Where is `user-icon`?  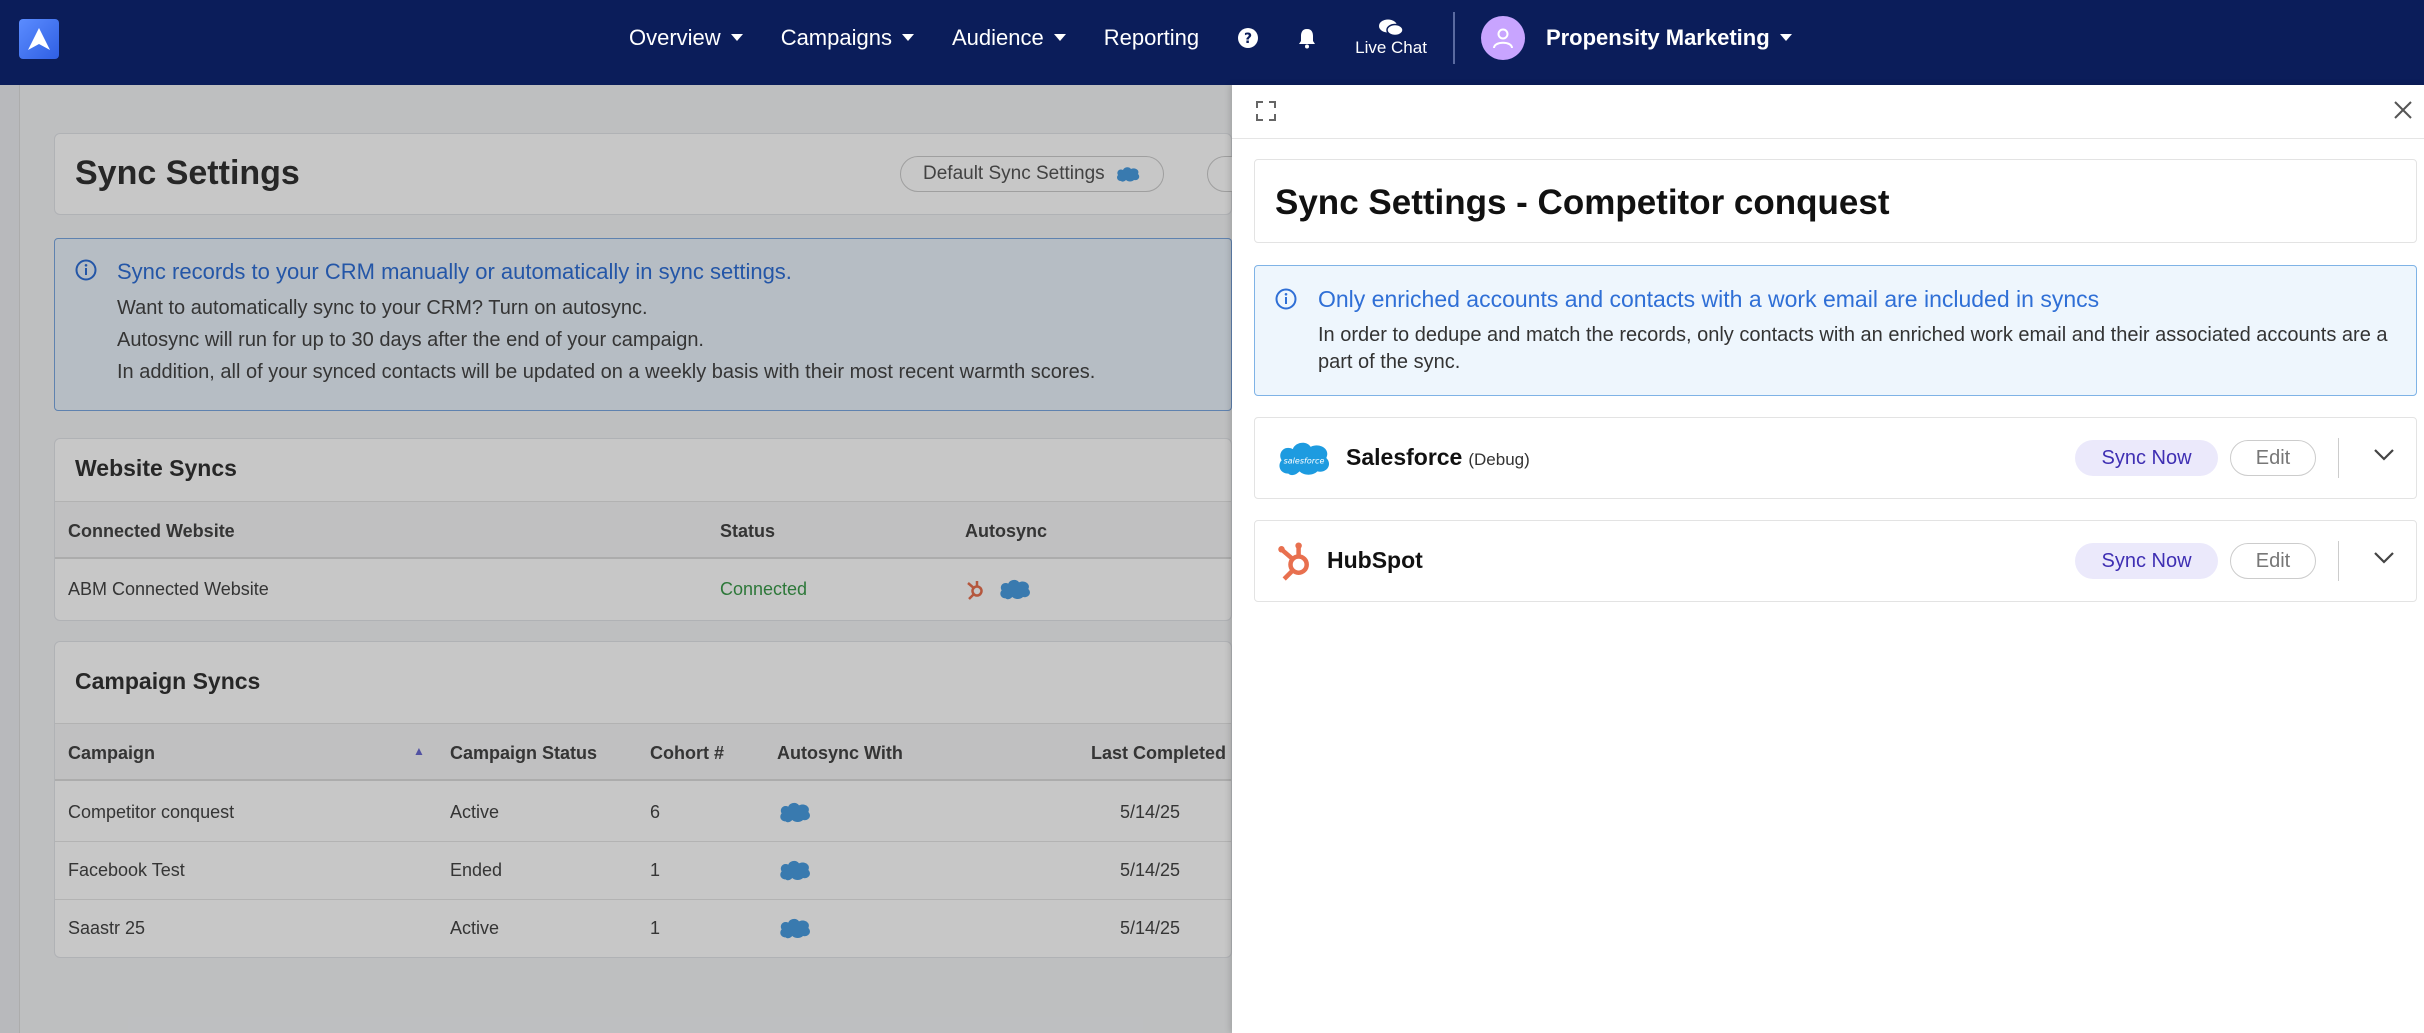 user-icon is located at coordinates (1502, 38).